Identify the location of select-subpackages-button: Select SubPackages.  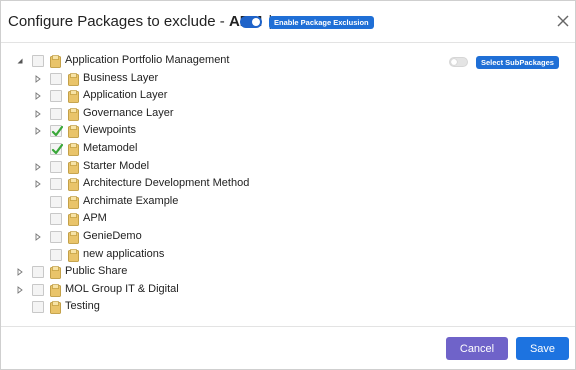
(517, 62).